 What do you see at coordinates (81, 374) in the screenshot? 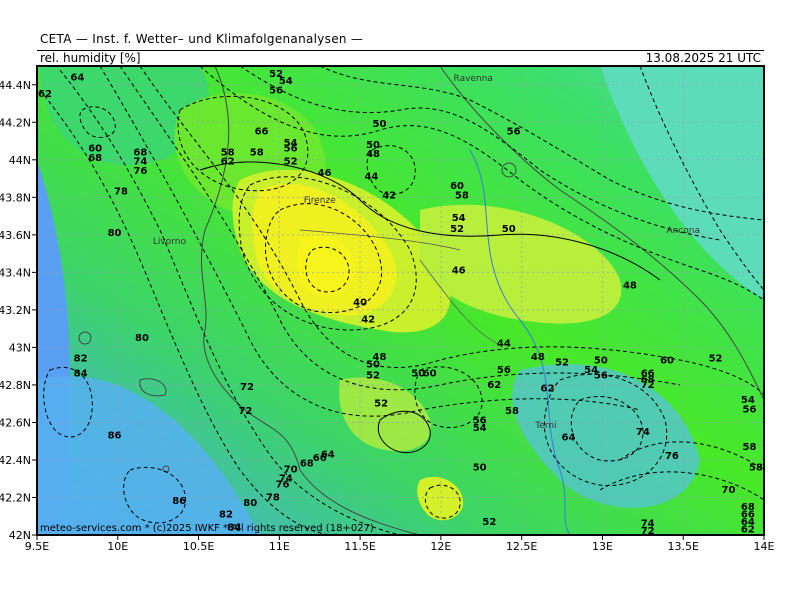
I see `contour-value-label: 84` at bounding box center [81, 374].